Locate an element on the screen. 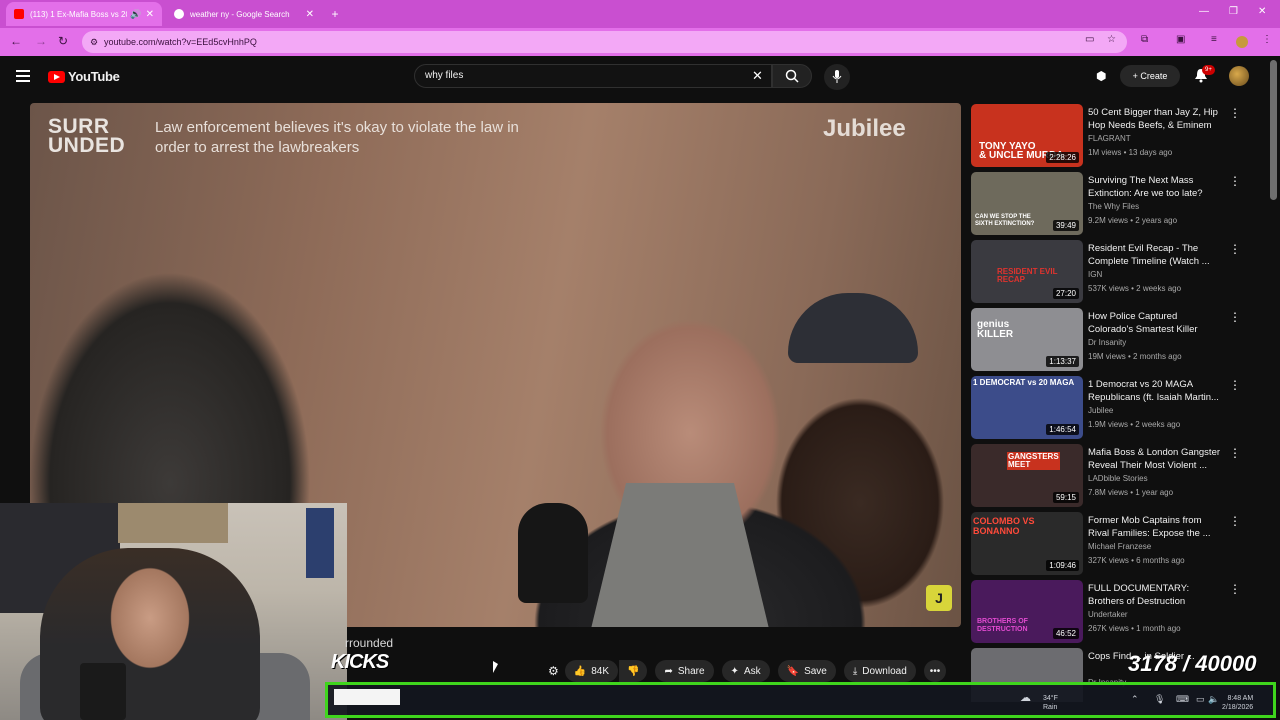 The width and height of the screenshot is (1280, 720). channel-name: Undertaker is located at coordinates (1108, 614).